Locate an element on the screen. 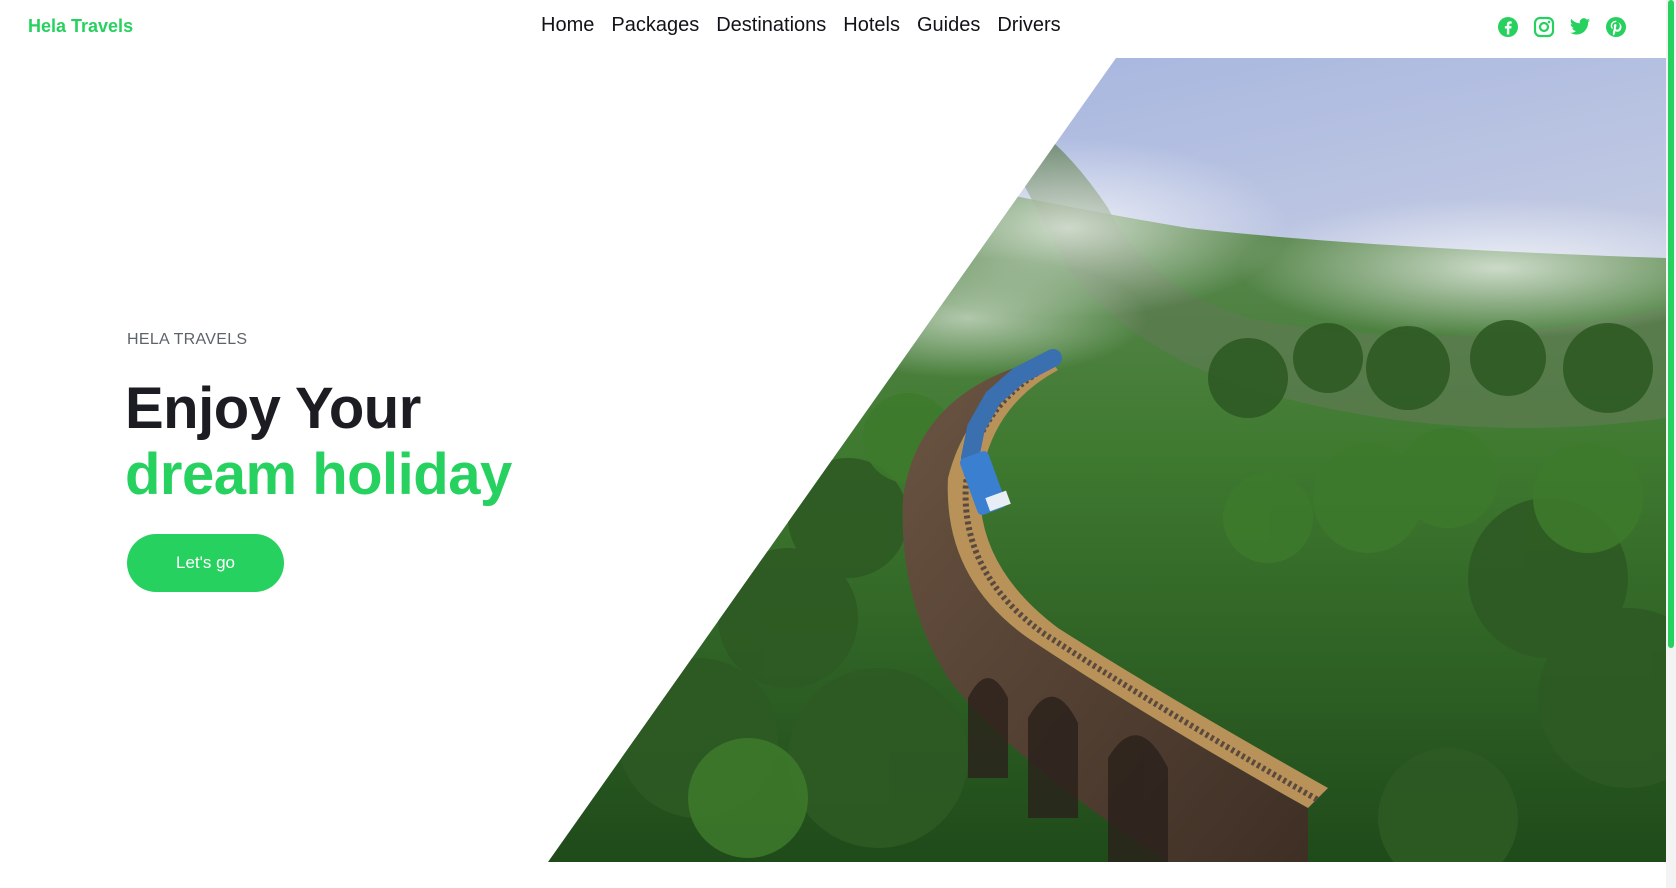 Image resolution: width=1676 pixels, height=888 pixels. nav-link-drivers: Drivers is located at coordinates (1028, 25).